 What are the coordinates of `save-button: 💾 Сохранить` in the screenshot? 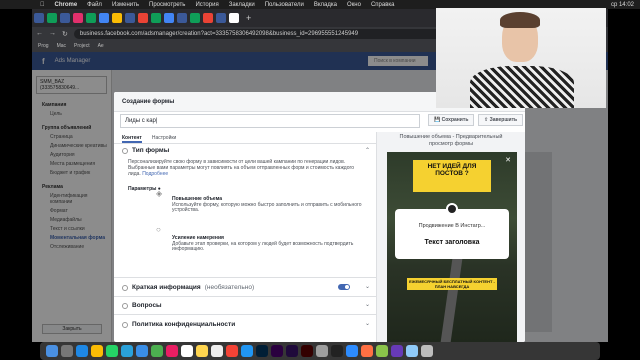 It's located at (451, 120).